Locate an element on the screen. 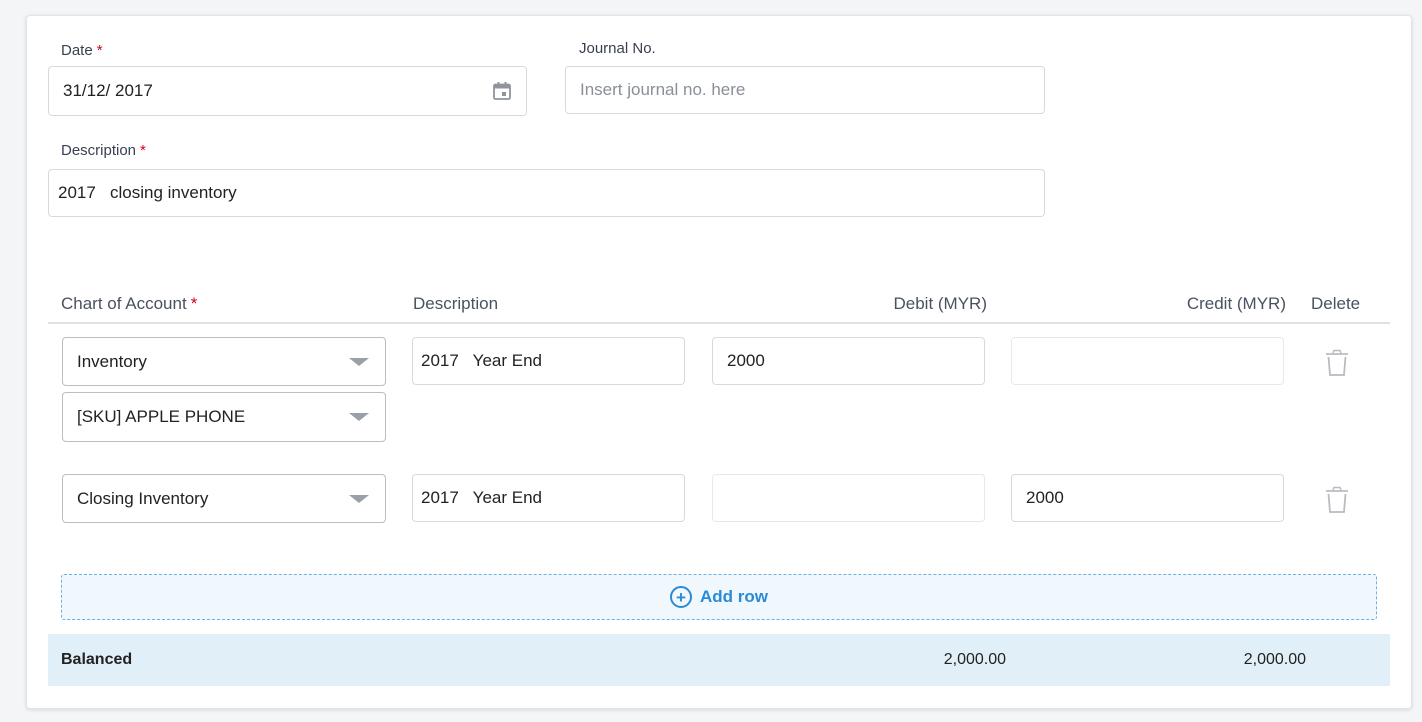  add-row-button: + Add row is located at coordinates (719, 597).